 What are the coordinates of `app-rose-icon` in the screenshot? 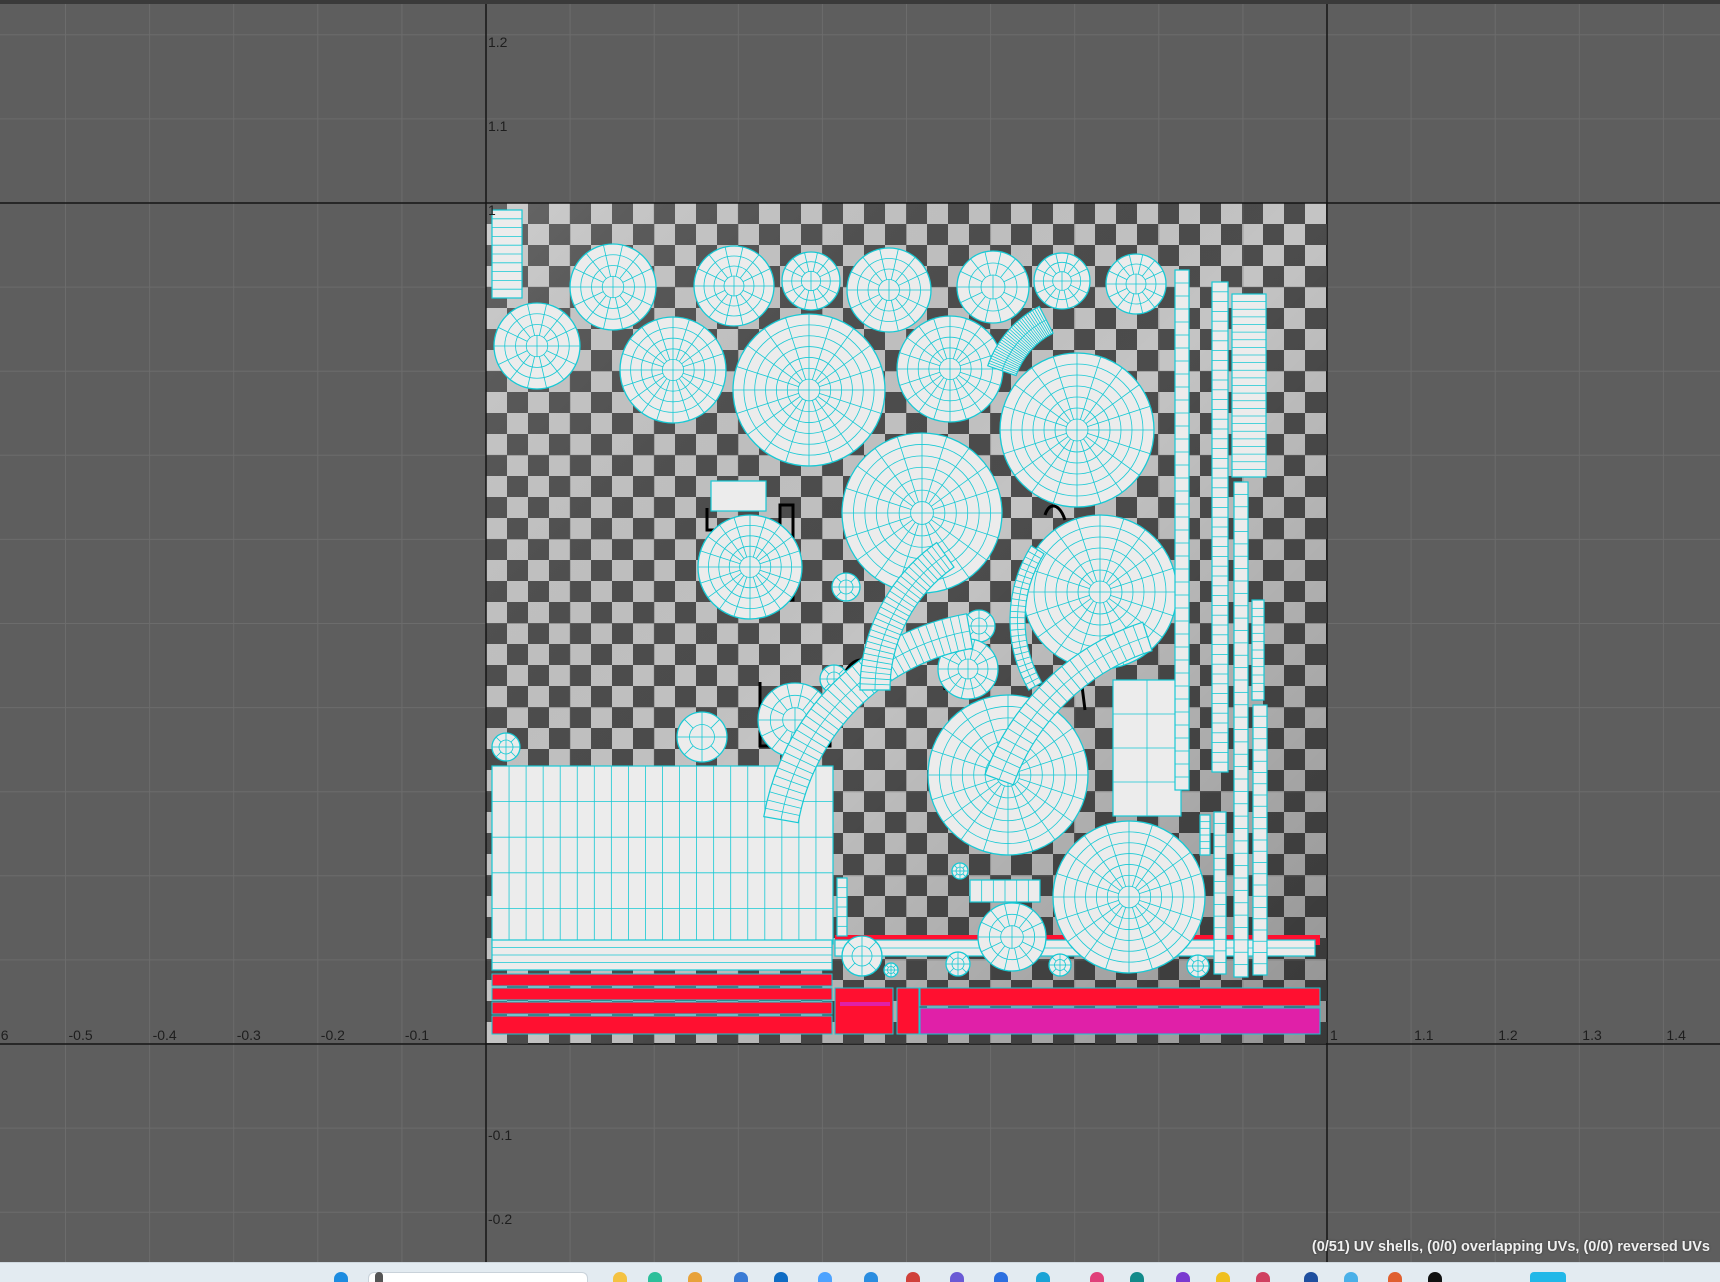 It's located at (1263, 1277).